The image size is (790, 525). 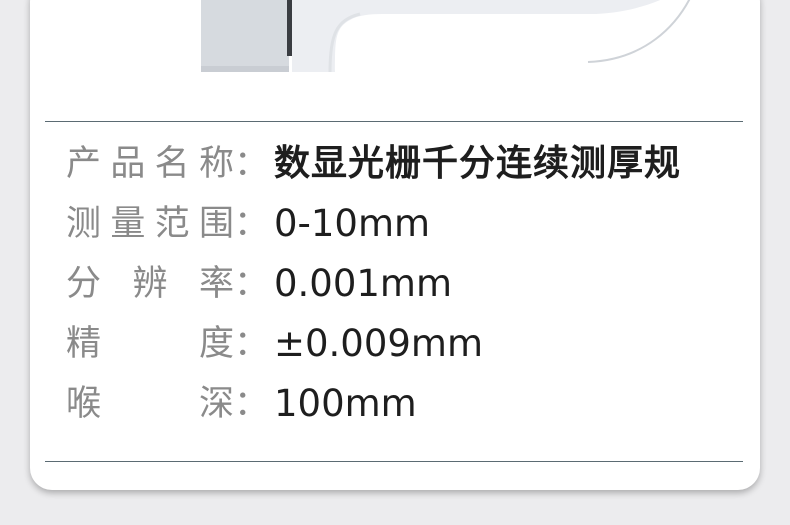 What do you see at coordinates (478, 163) in the screenshot?
I see `spec-value: 数显光栅千分连续测厚规` at bounding box center [478, 163].